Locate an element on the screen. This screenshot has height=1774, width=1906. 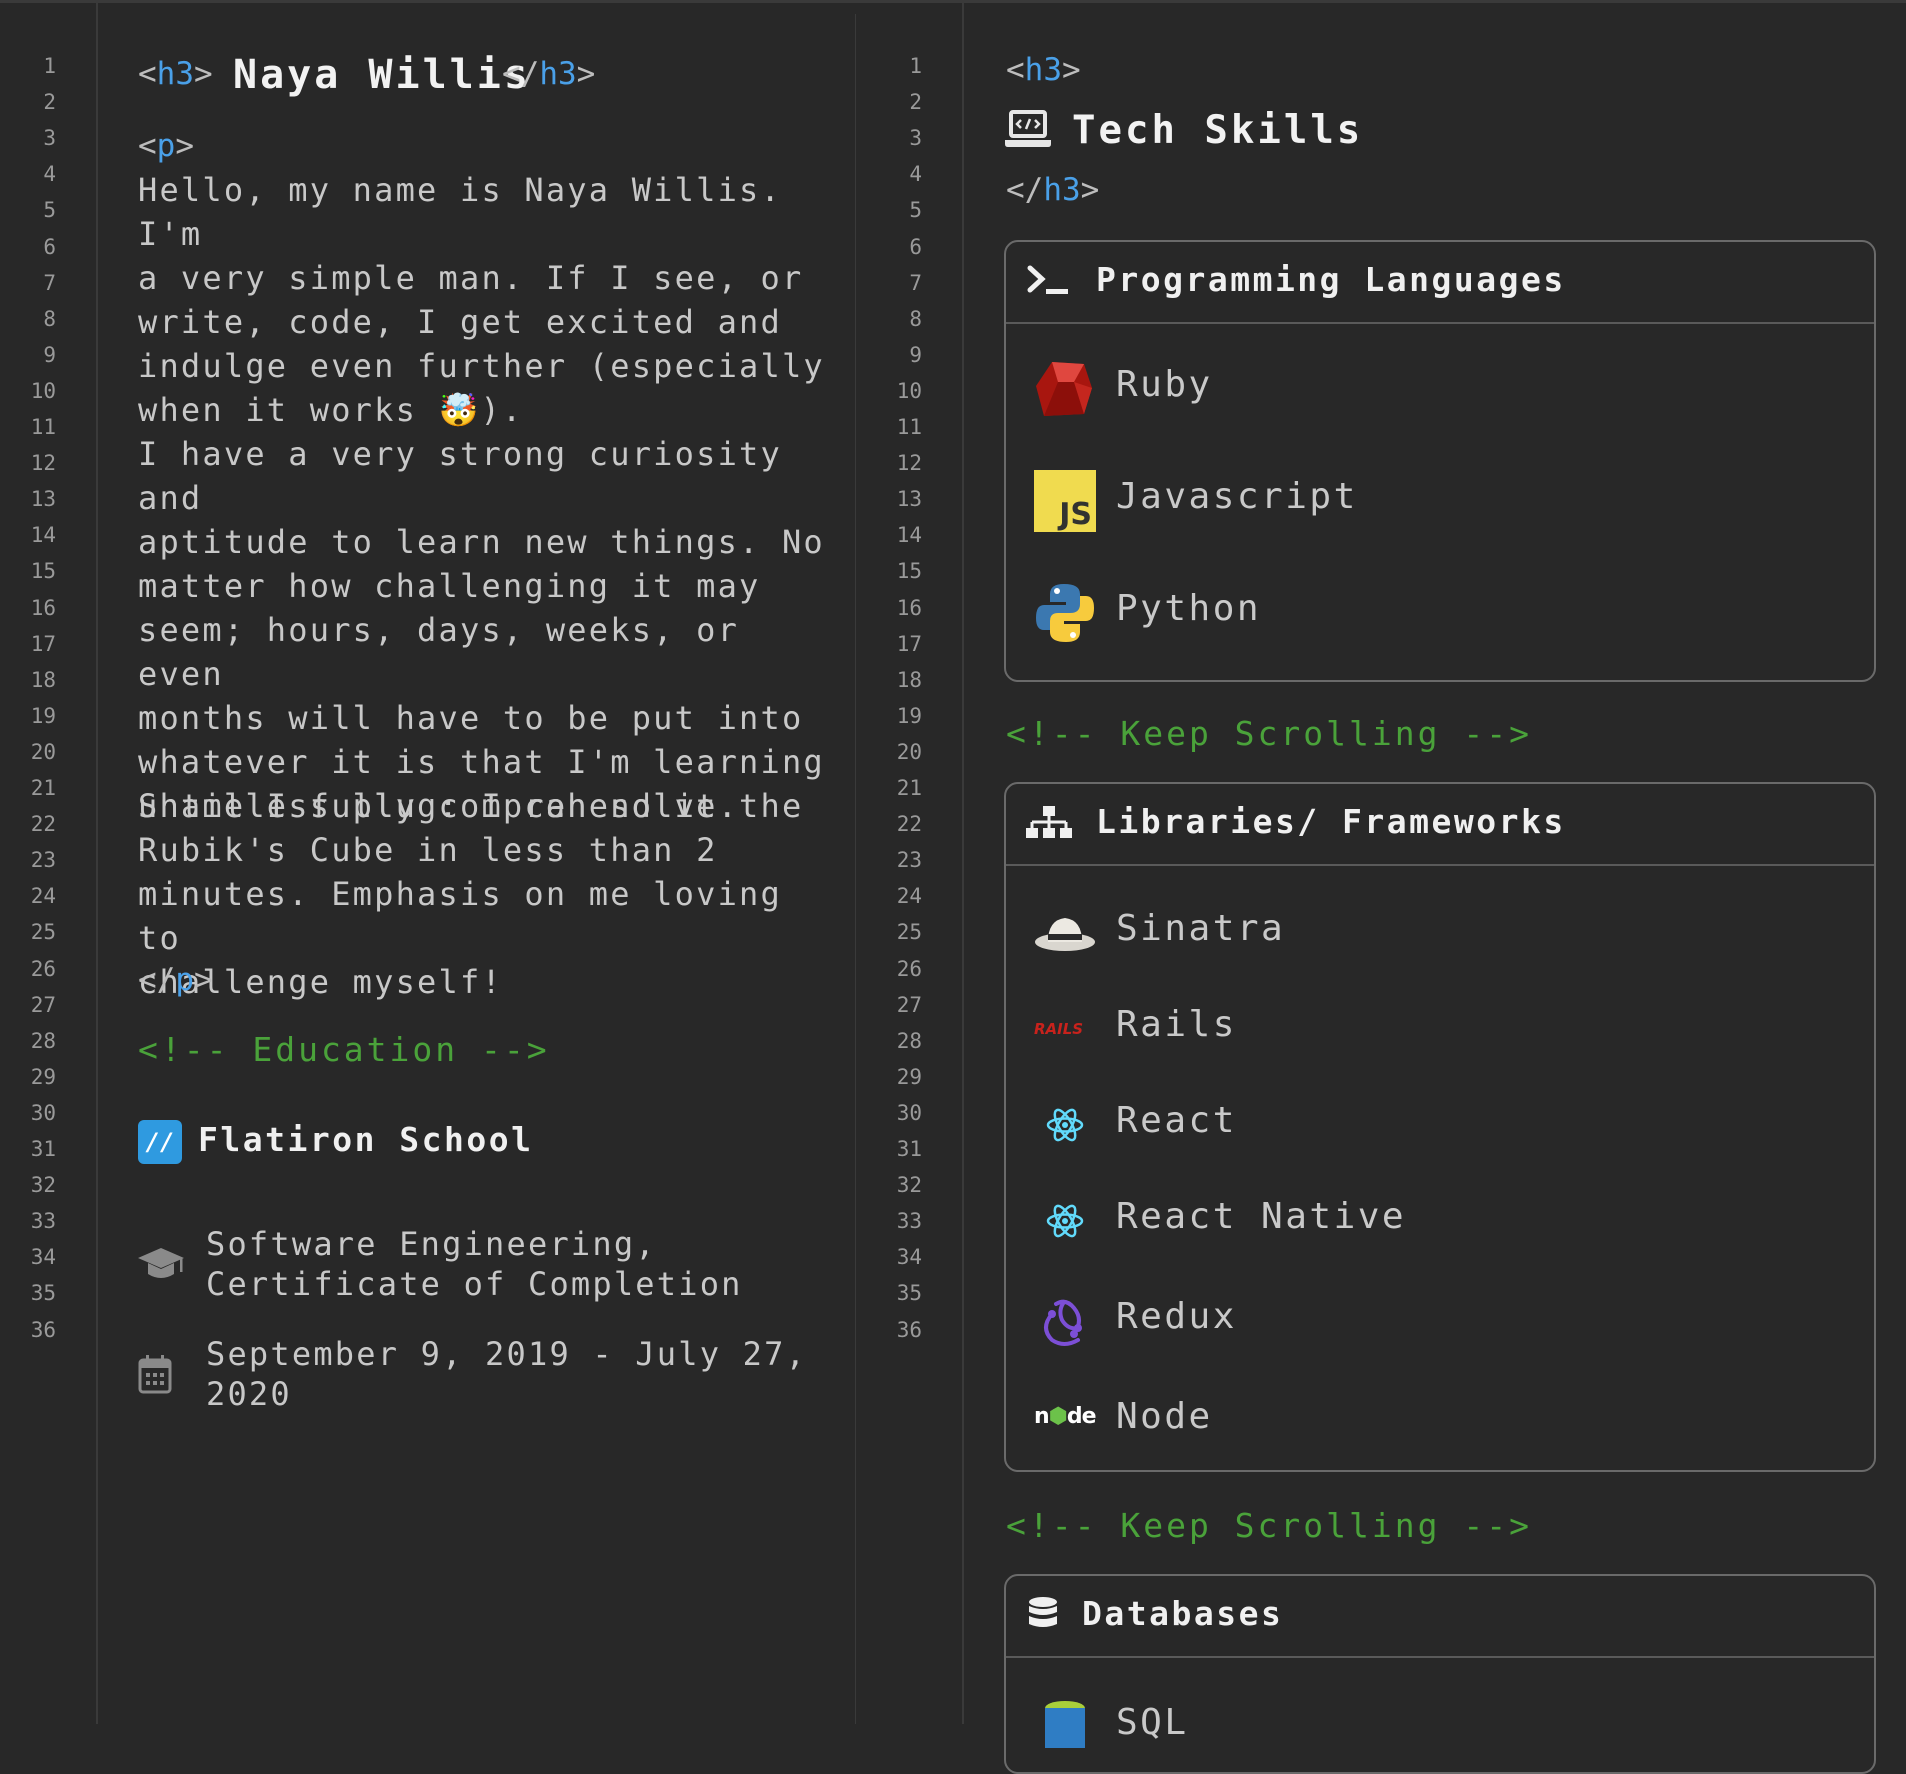
p-close-tag: </p> is located at coordinates (175, 980).